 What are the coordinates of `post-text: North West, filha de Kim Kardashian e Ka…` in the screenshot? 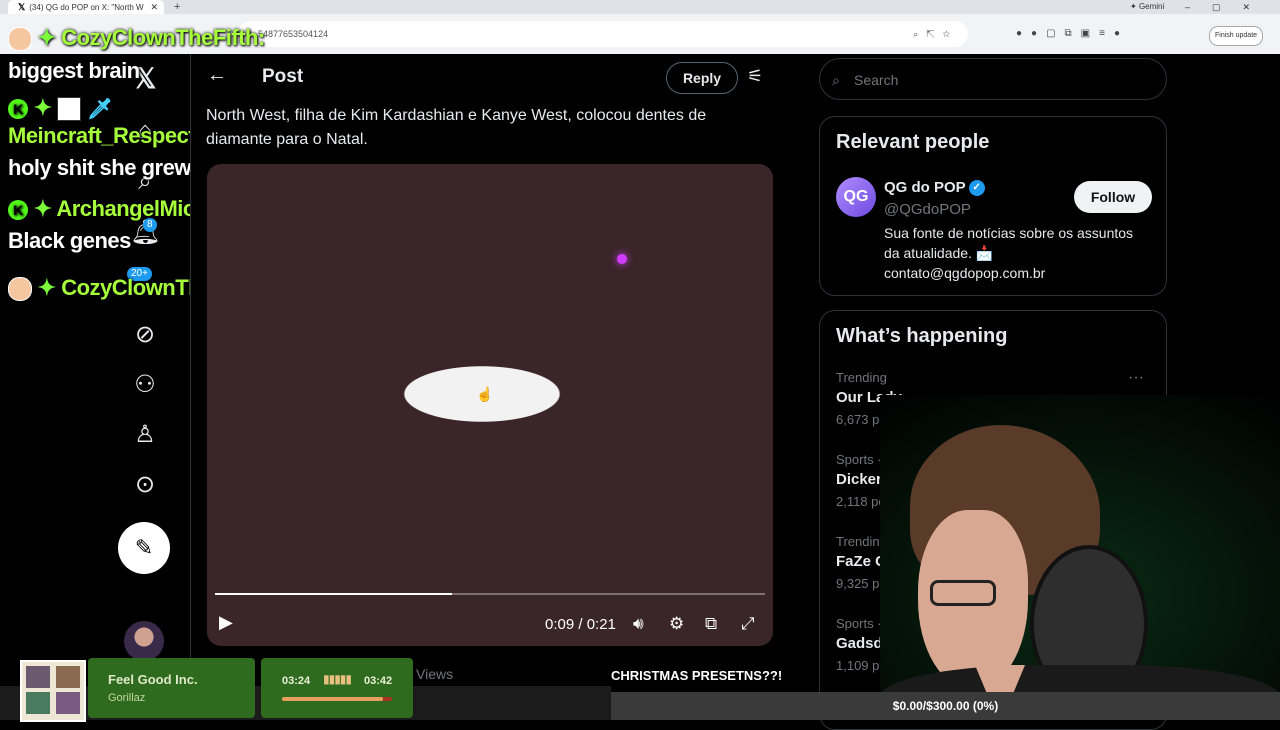 It's located at (456, 127).